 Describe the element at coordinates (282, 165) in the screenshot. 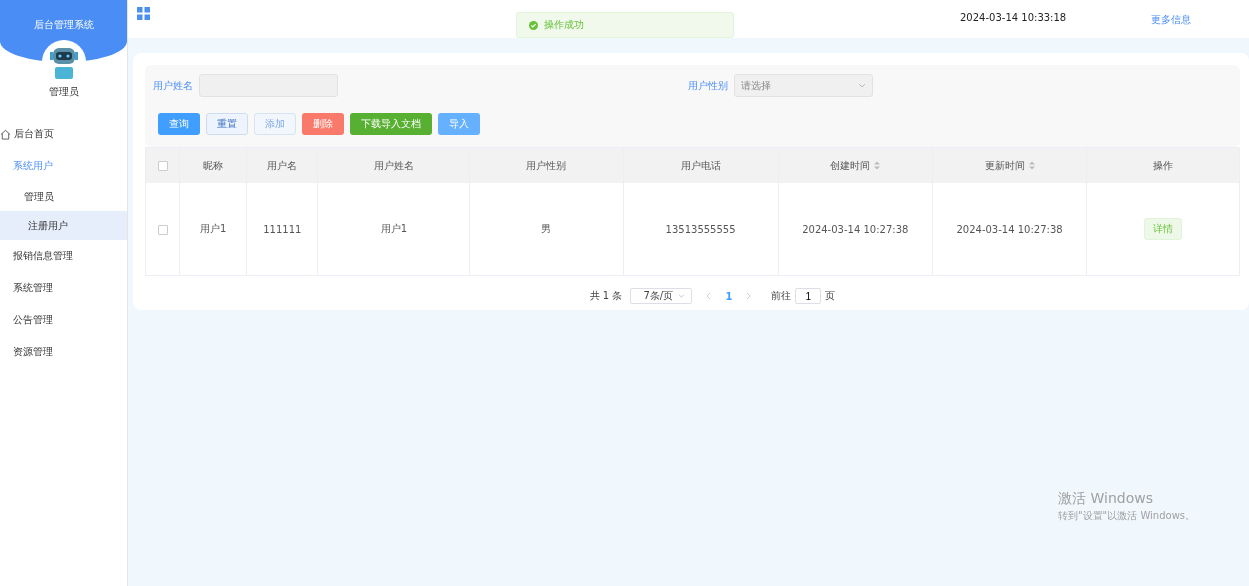

I see `column-header: 用户名` at that location.